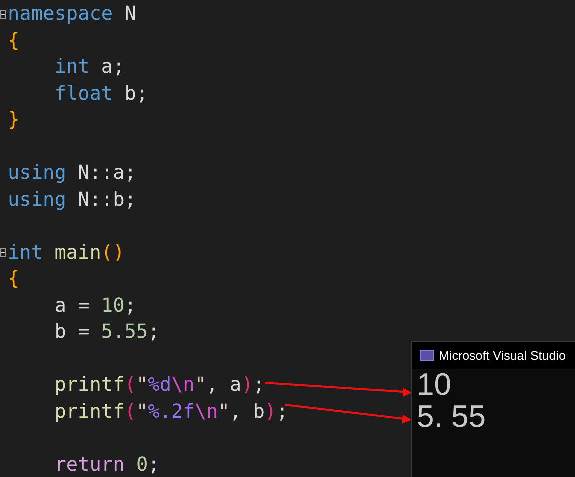 Image resolution: width=575 pixels, height=477 pixels. Describe the element at coordinates (72, 199) in the screenshot. I see `code-line: using N::b;` at that location.